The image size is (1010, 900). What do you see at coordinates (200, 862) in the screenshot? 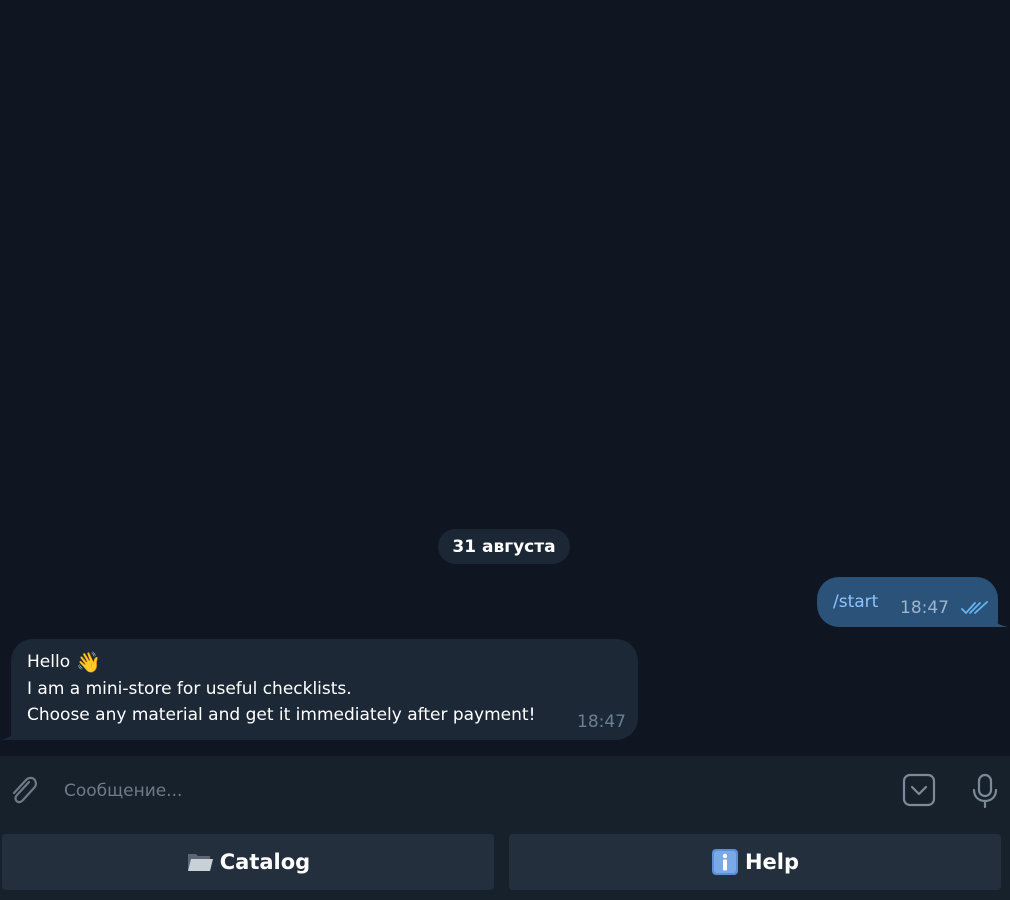
I see `folder-icon` at bounding box center [200, 862].